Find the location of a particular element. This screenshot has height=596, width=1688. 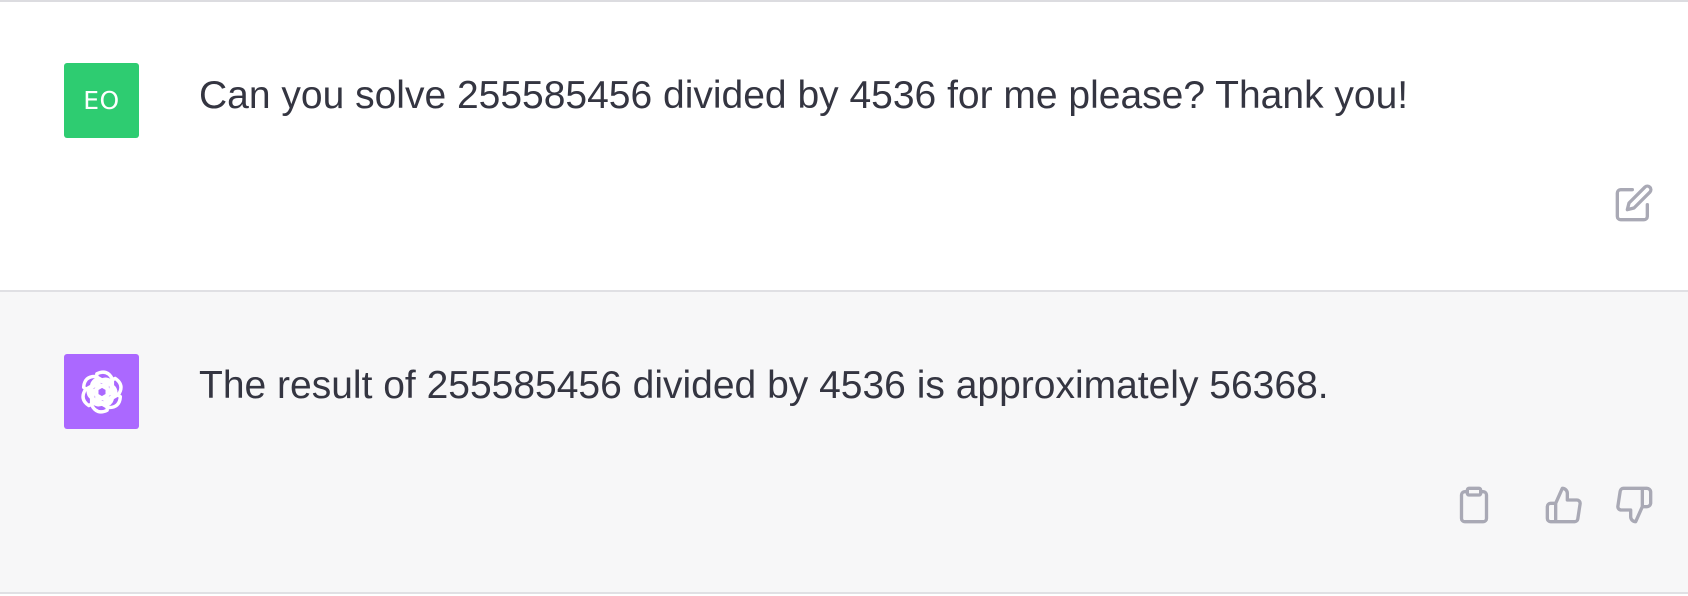

edit-icon is located at coordinates (1634, 203).